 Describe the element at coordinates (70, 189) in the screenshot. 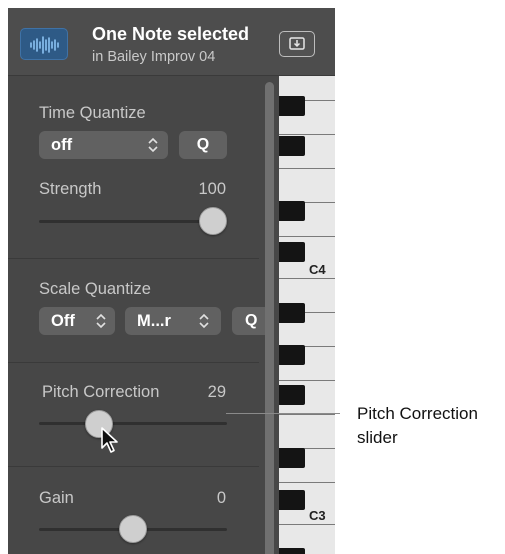

I see `strength-label: Strength` at that location.